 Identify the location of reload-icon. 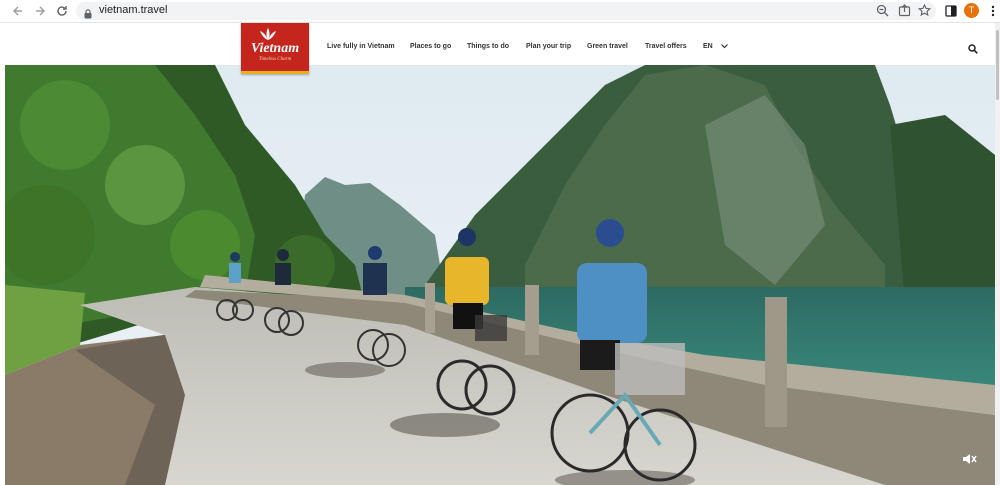
(62, 11).